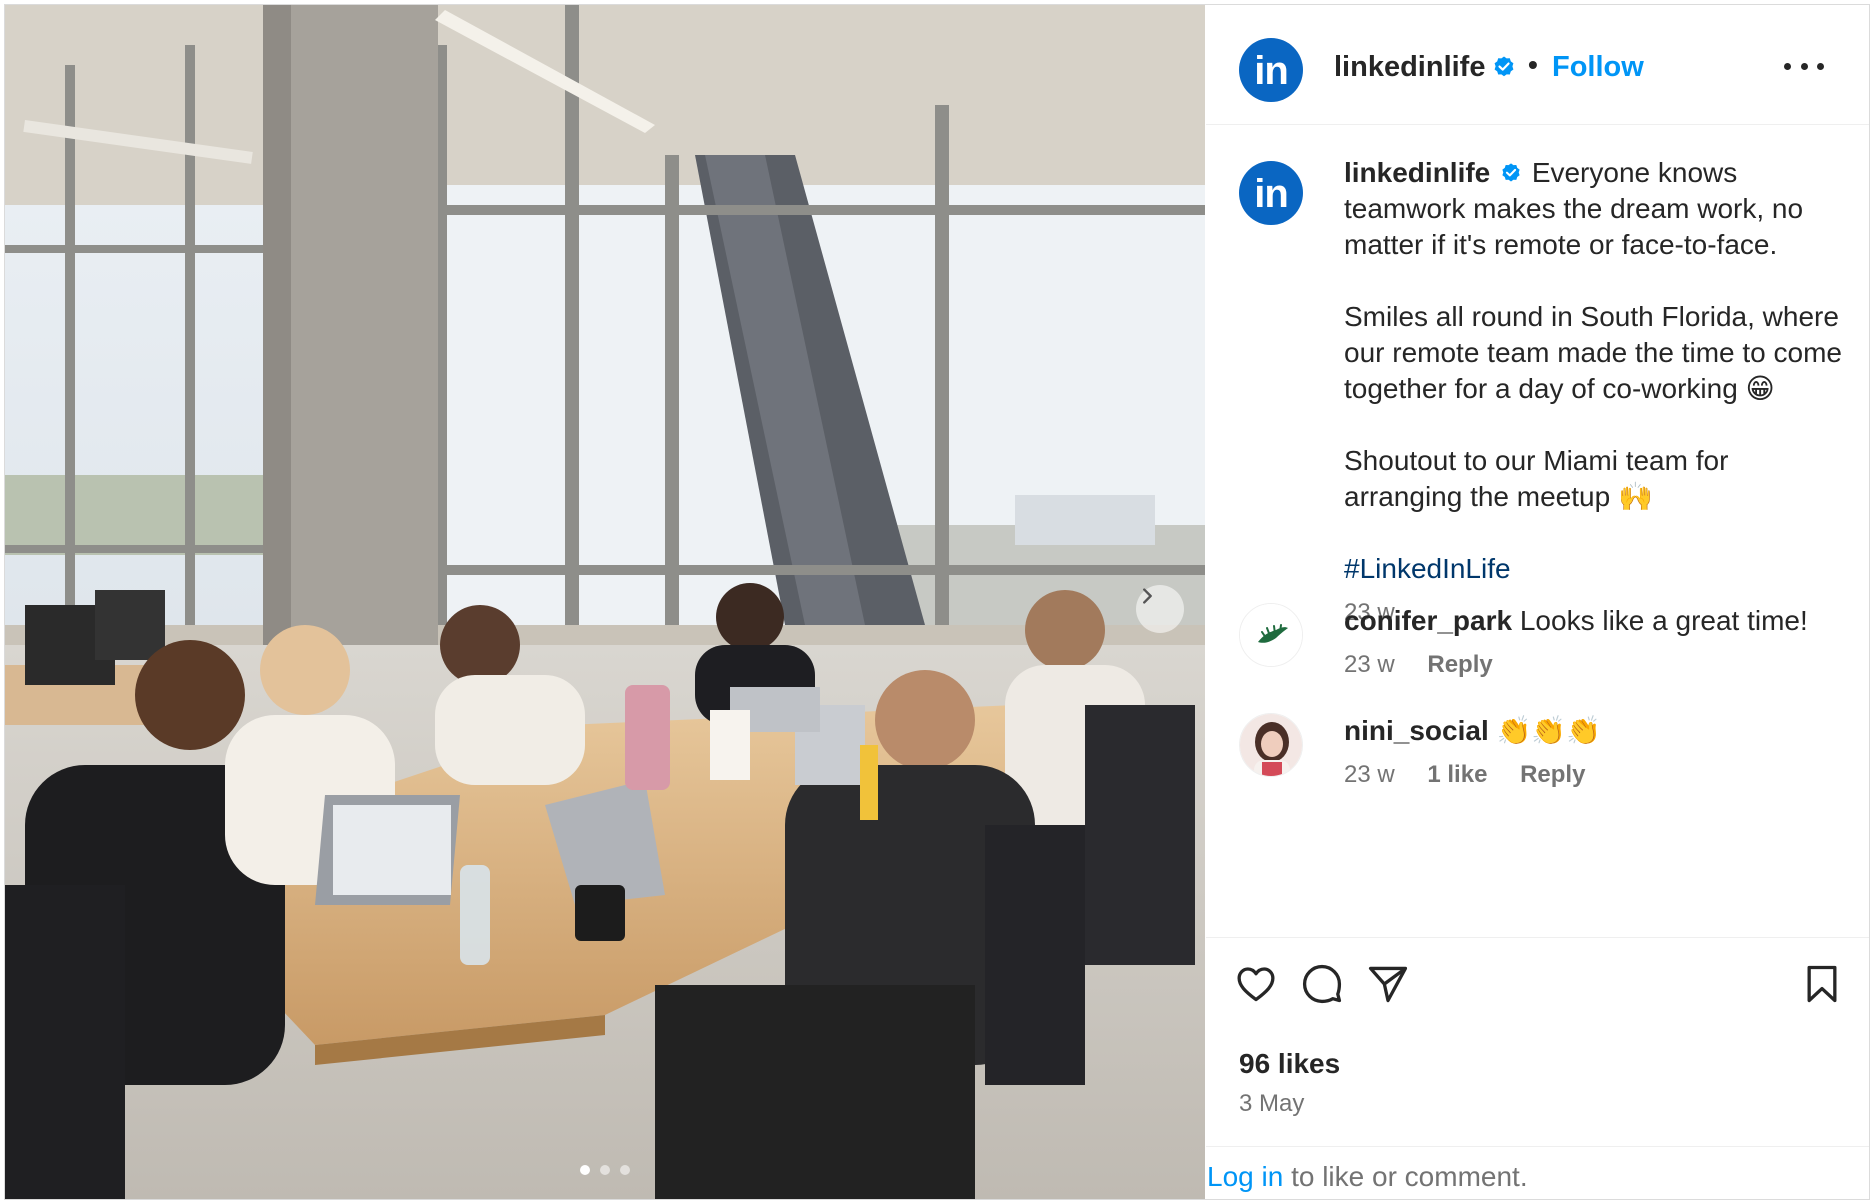 This screenshot has height=1202, width=1876. I want to click on comment-icon, so click(1322, 984).